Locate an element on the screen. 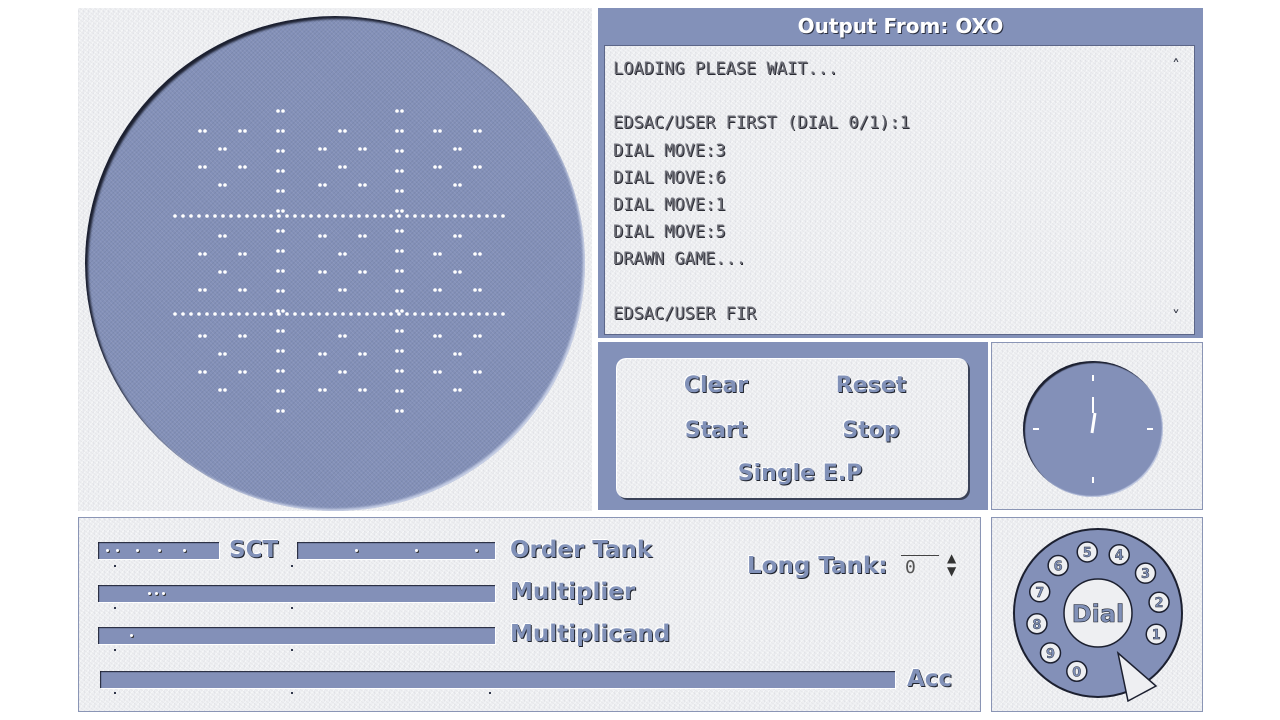  dial-digit-label: 7 is located at coordinates (1039, 593).